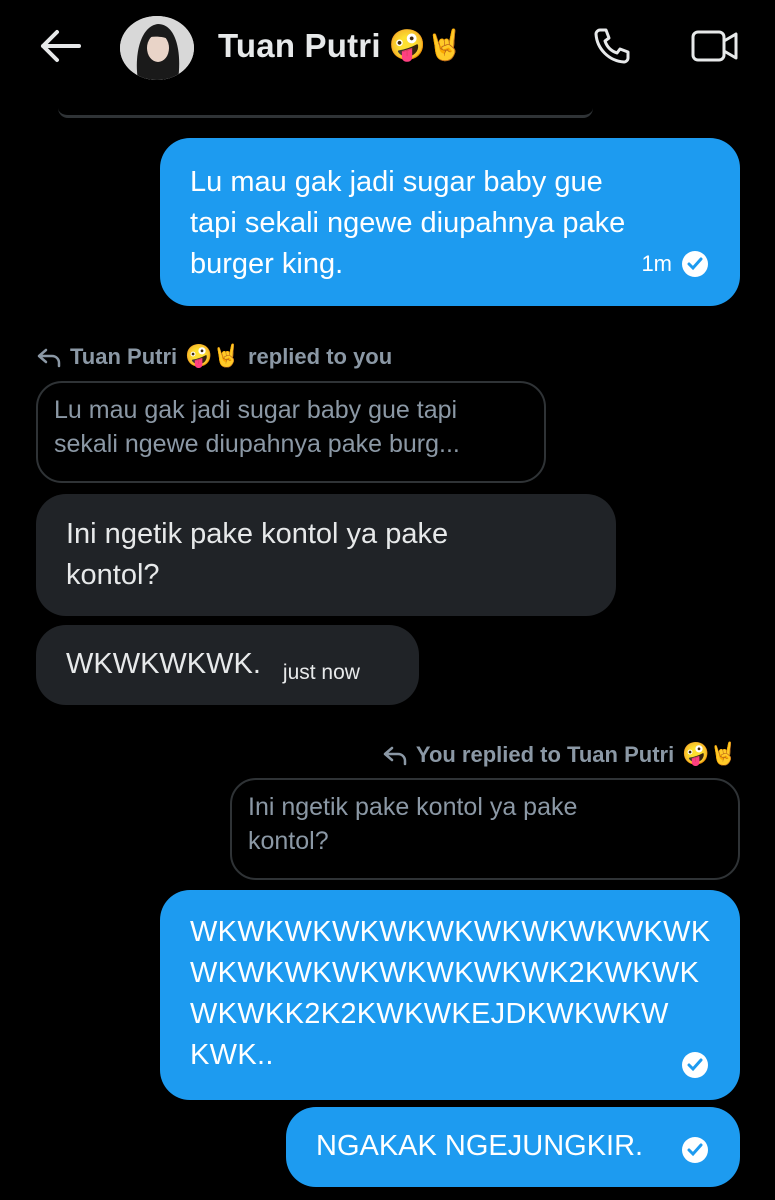 The image size is (775, 1200). Describe the element at coordinates (450, 932) in the screenshot. I see `message-text-line: WKWKWKWKWKWKWKWKWKWKWK` at that location.